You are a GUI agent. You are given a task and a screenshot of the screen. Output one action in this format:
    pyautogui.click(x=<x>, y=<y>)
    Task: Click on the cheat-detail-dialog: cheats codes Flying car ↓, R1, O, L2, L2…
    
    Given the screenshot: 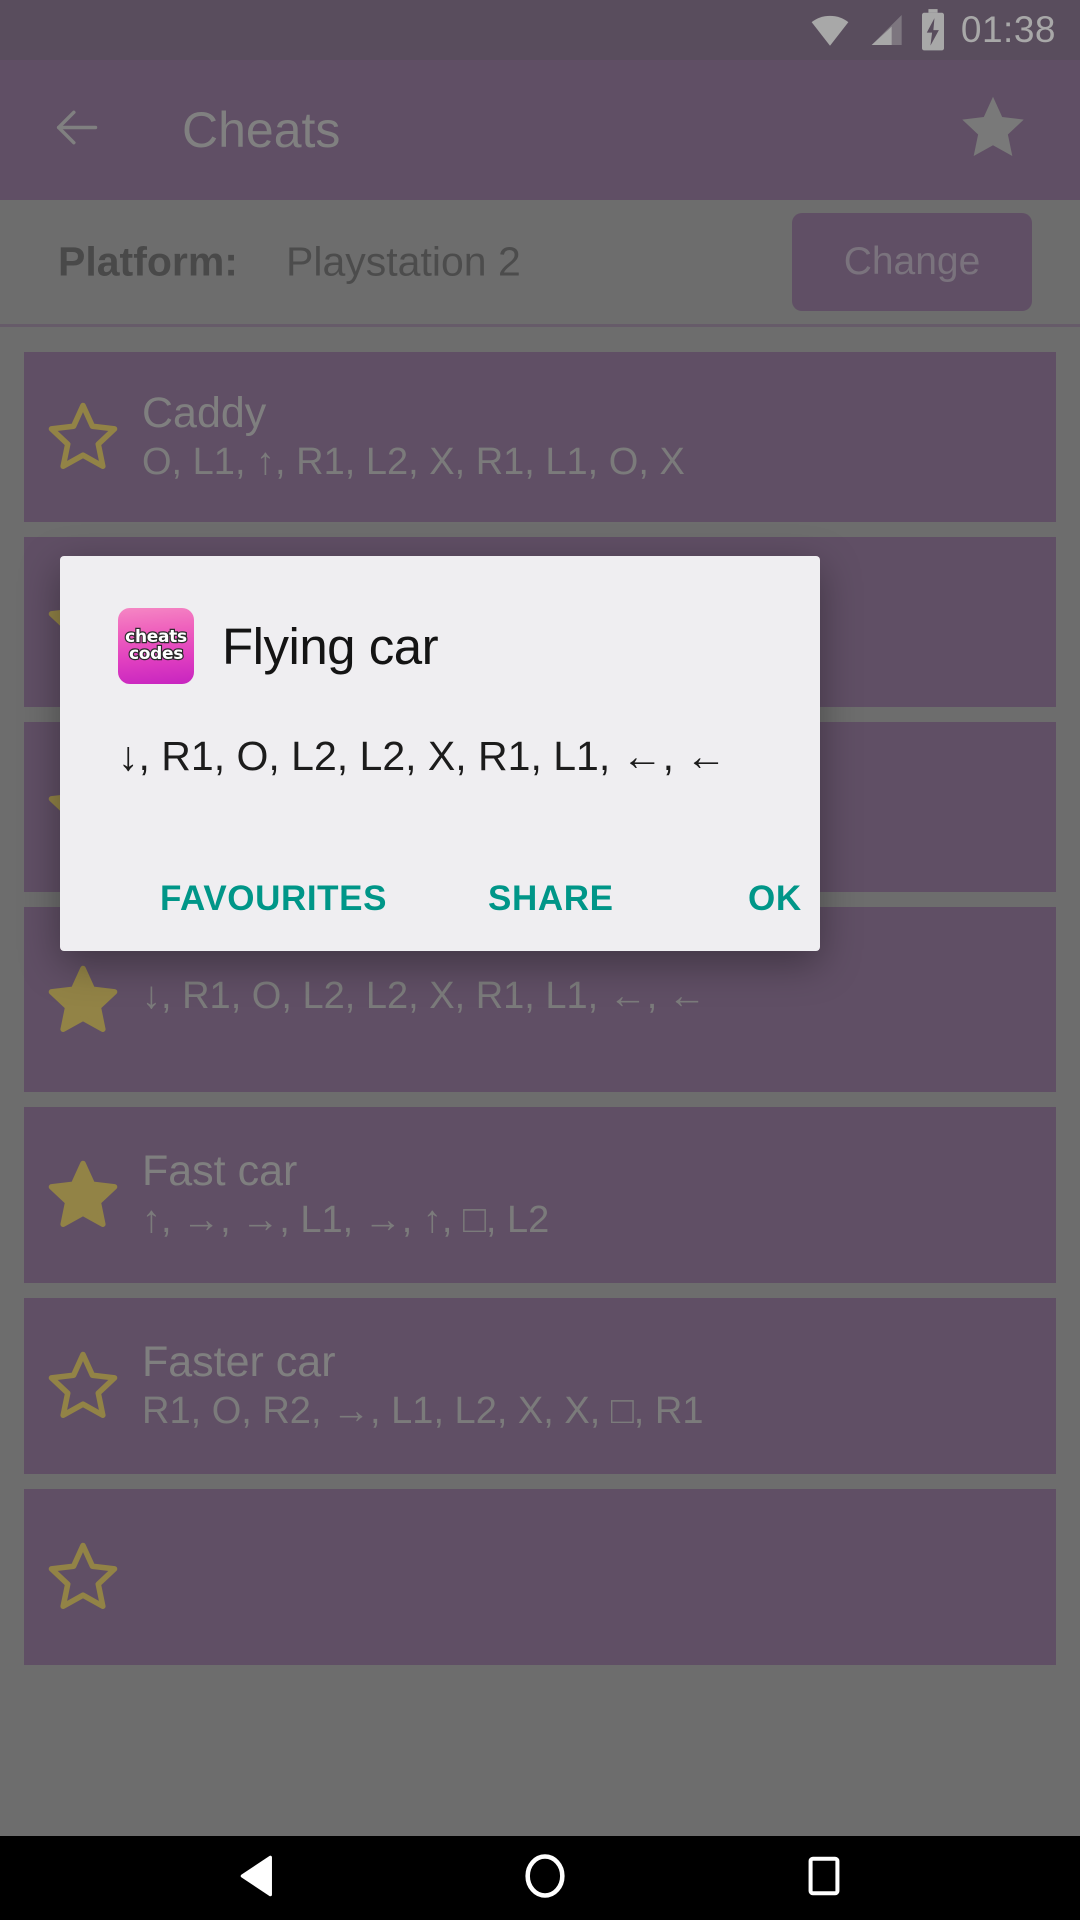 What is the action you would take?
    pyautogui.click(x=440, y=753)
    